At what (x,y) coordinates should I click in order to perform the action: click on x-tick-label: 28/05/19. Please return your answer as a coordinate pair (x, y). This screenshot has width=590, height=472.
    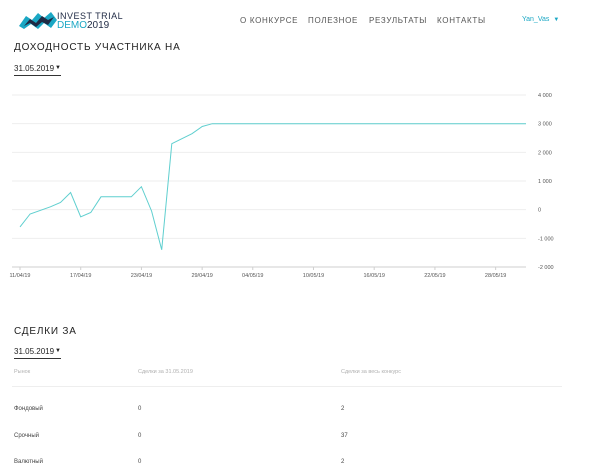
    Looking at the image, I should click on (495, 276).